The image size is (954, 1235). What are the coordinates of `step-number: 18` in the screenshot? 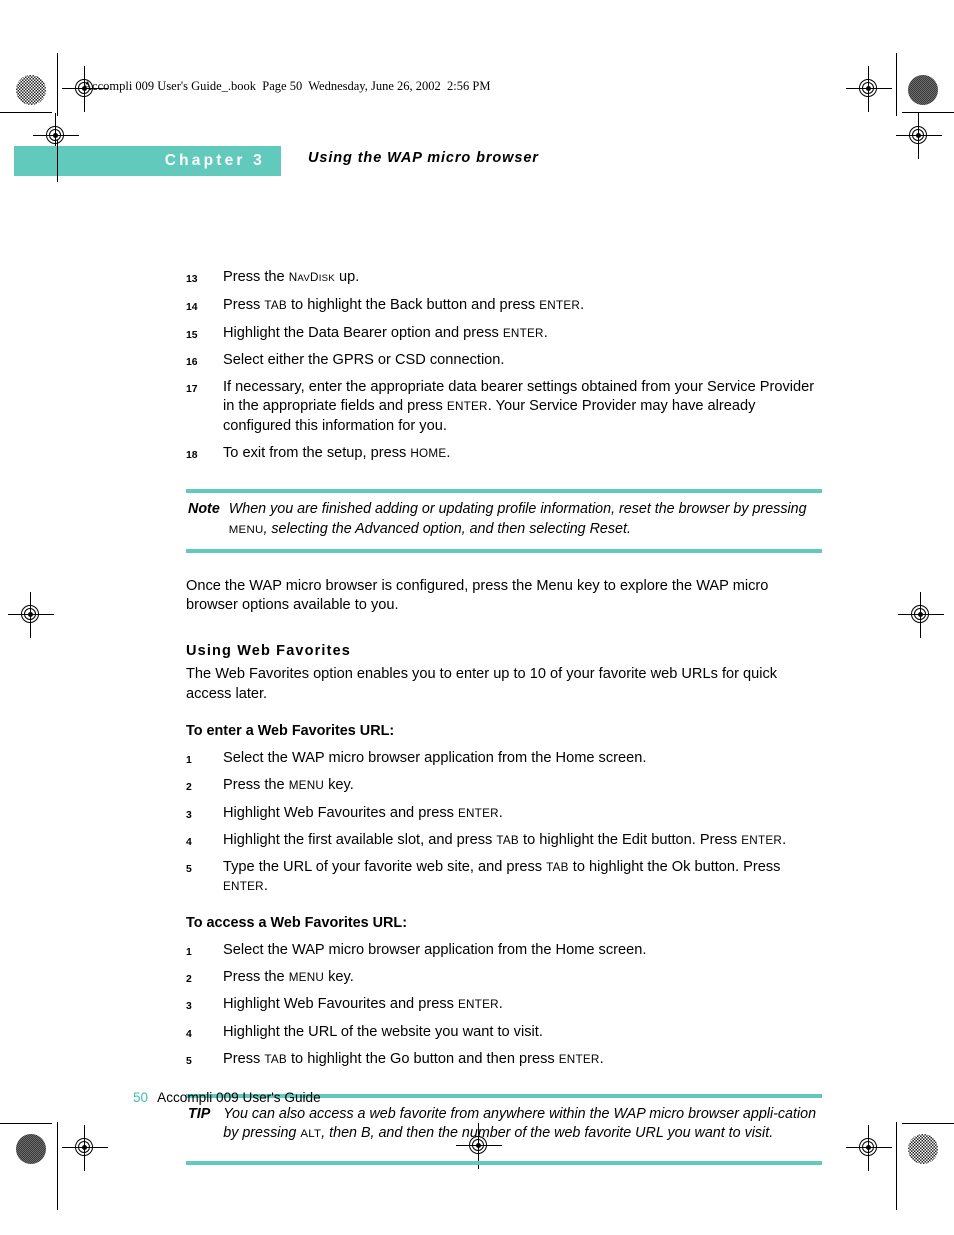 It's located at (192, 456).